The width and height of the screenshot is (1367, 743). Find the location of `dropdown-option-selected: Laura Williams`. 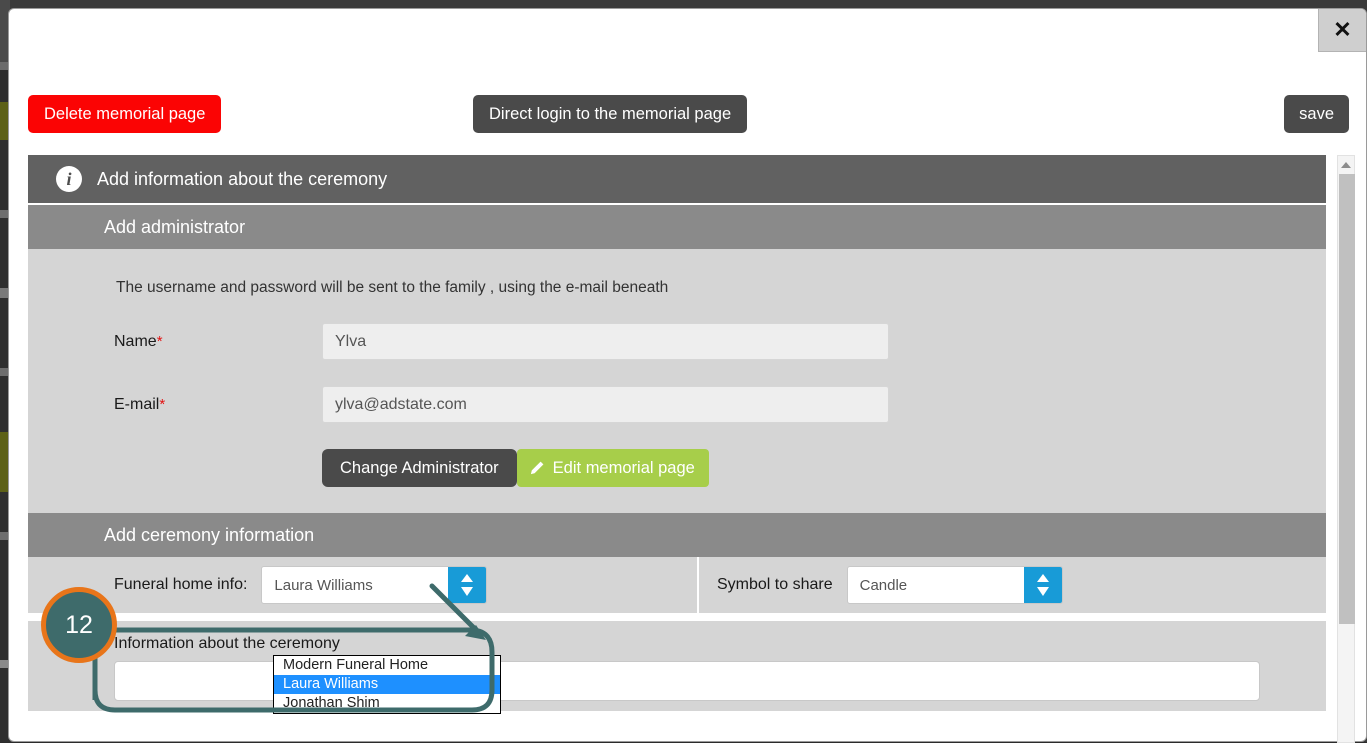

dropdown-option-selected: Laura Williams is located at coordinates (387, 684).